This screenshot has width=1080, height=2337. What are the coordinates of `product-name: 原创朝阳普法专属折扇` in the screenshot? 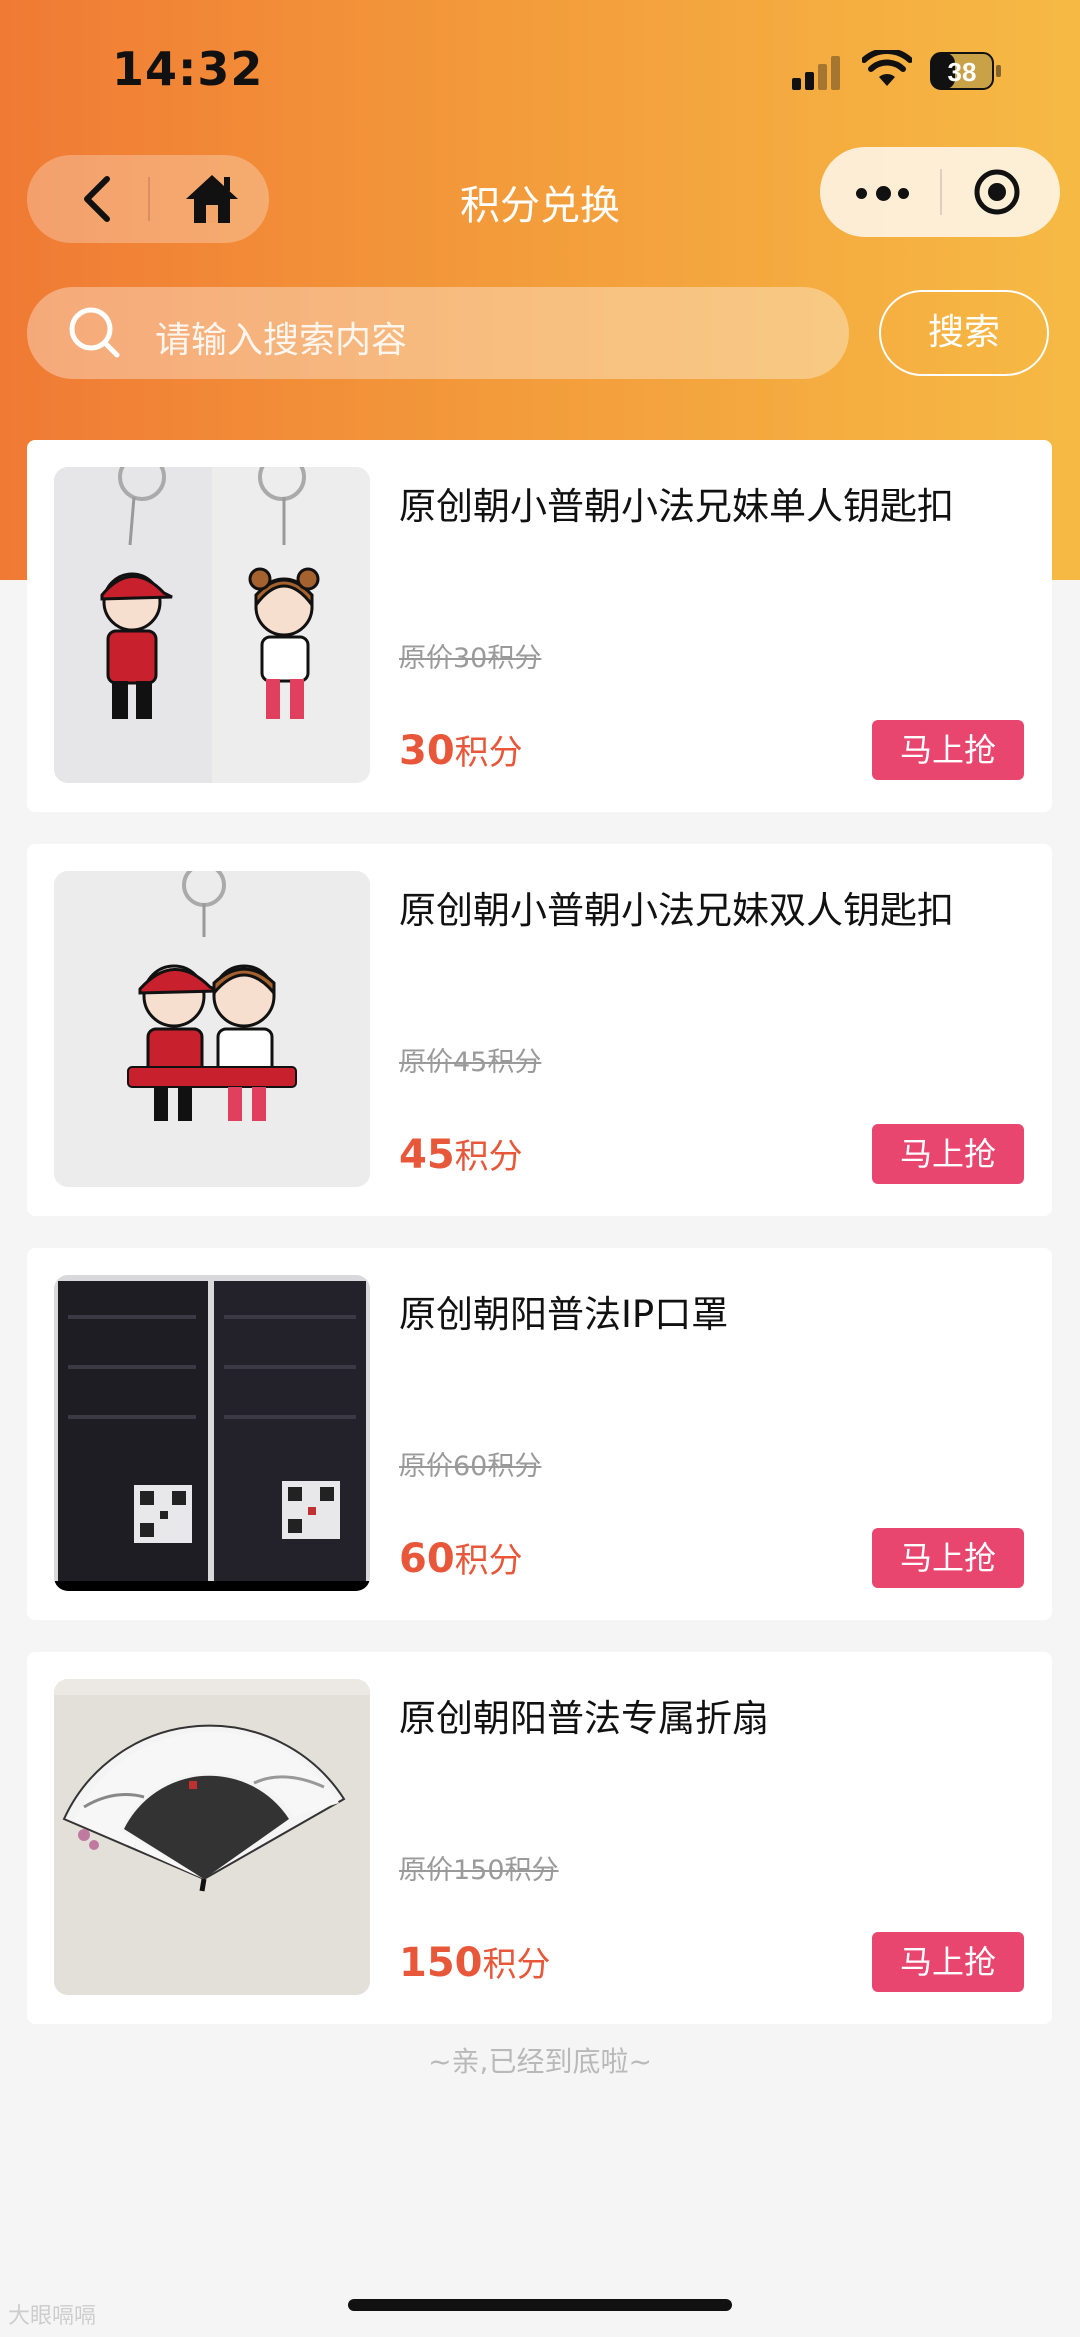 It's located at (584, 1718).